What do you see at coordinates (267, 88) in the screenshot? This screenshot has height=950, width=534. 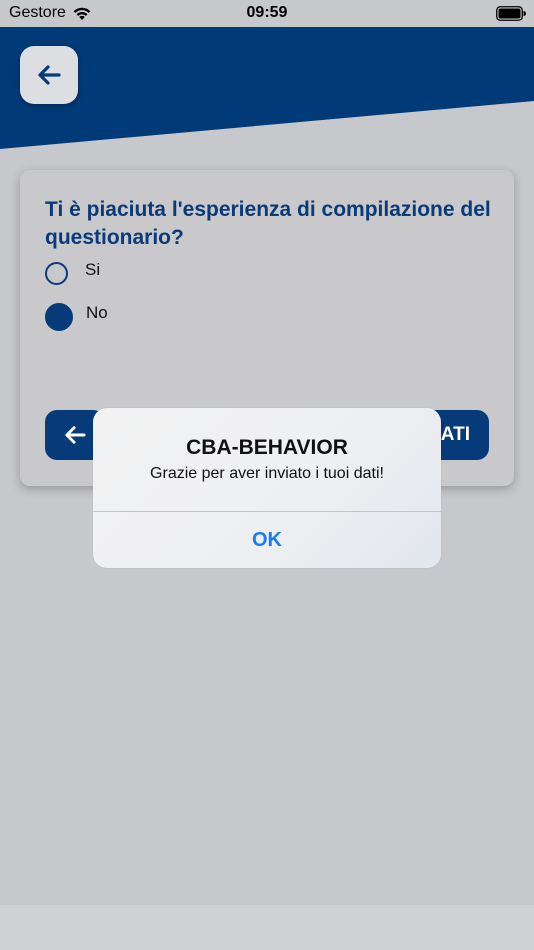 I see `header-banner` at bounding box center [267, 88].